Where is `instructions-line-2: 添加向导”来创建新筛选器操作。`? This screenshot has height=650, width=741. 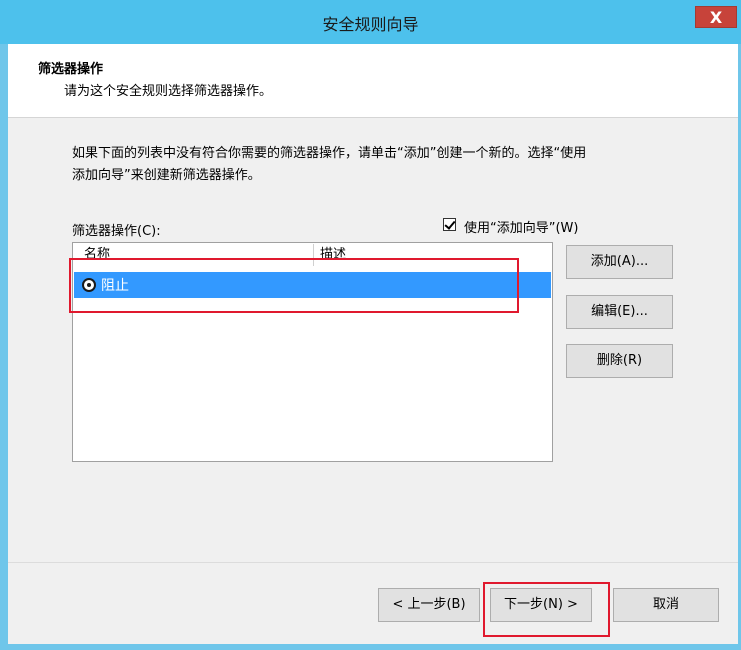 instructions-line-2: 添加向导”来创建新筛选器操作。 is located at coordinates (166, 175).